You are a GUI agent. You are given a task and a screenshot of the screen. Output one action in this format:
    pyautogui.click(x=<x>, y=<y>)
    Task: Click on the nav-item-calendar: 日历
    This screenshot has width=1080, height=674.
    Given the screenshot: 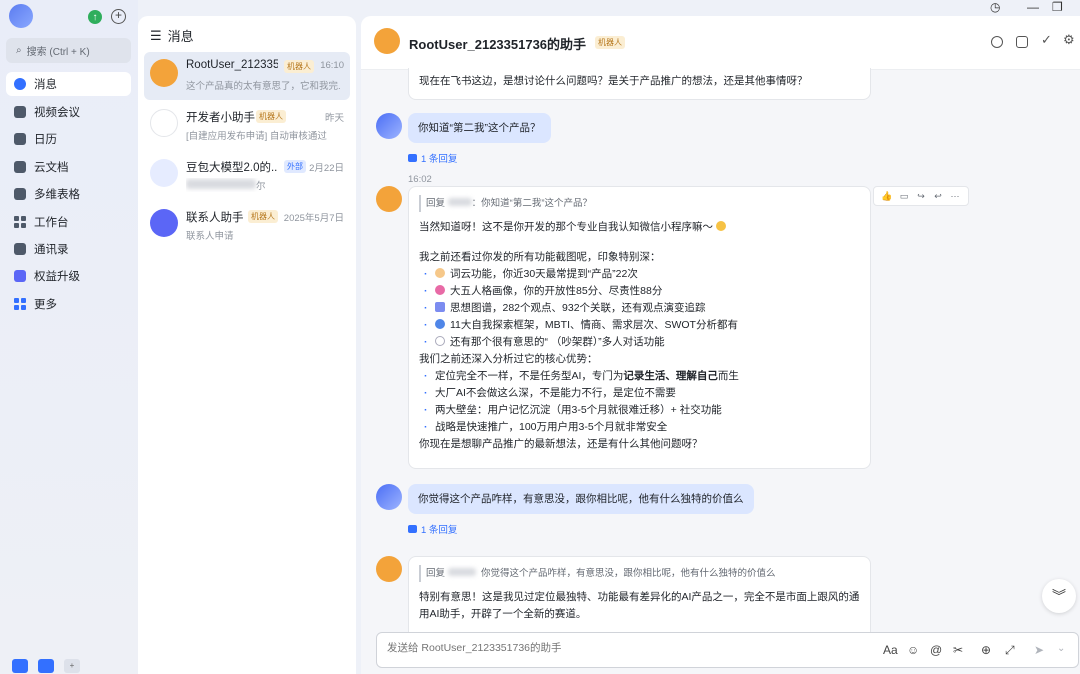 What is the action you would take?
    pyautogui.click(x=68, y=139)
    